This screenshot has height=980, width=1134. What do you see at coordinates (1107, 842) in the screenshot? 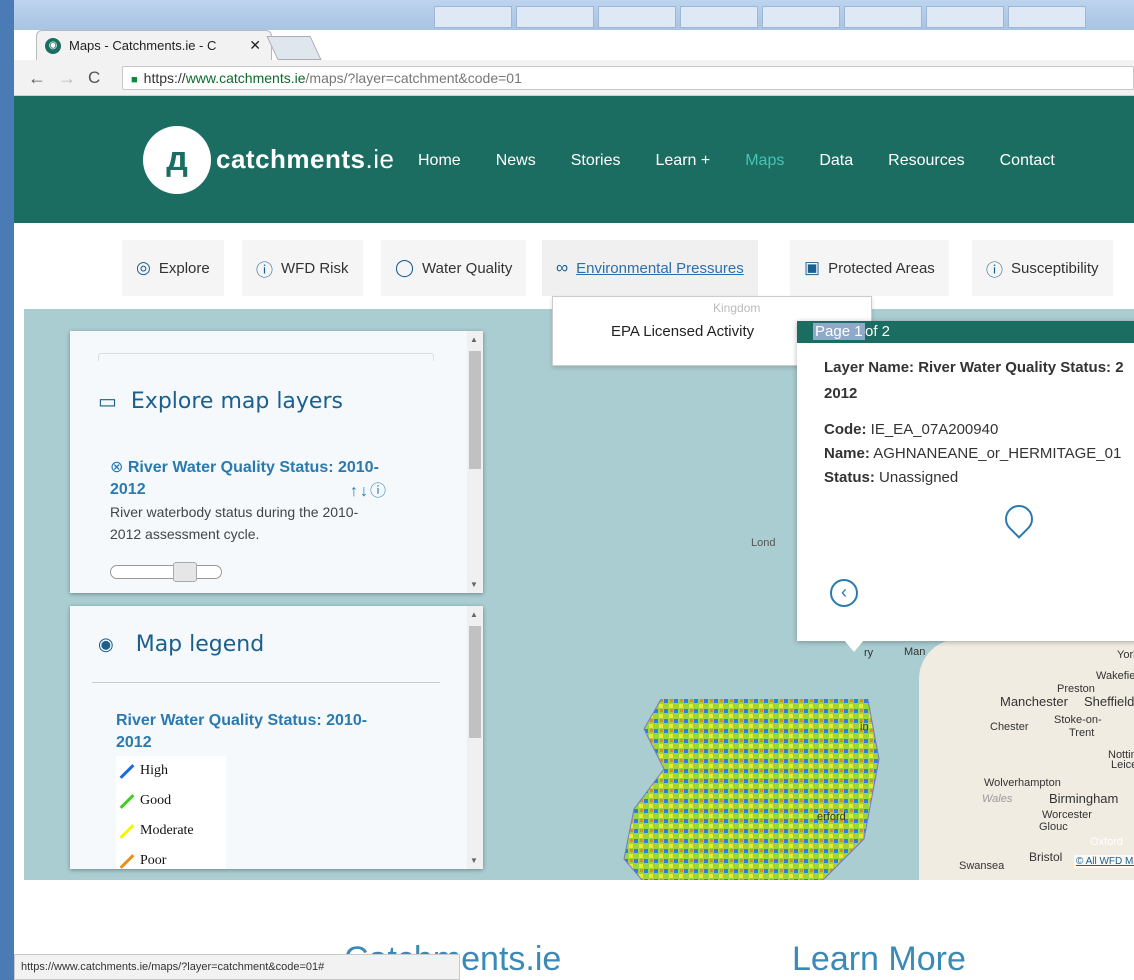
I see `map-credit-oxford: Oxford` at bounding box center [1107, 842].